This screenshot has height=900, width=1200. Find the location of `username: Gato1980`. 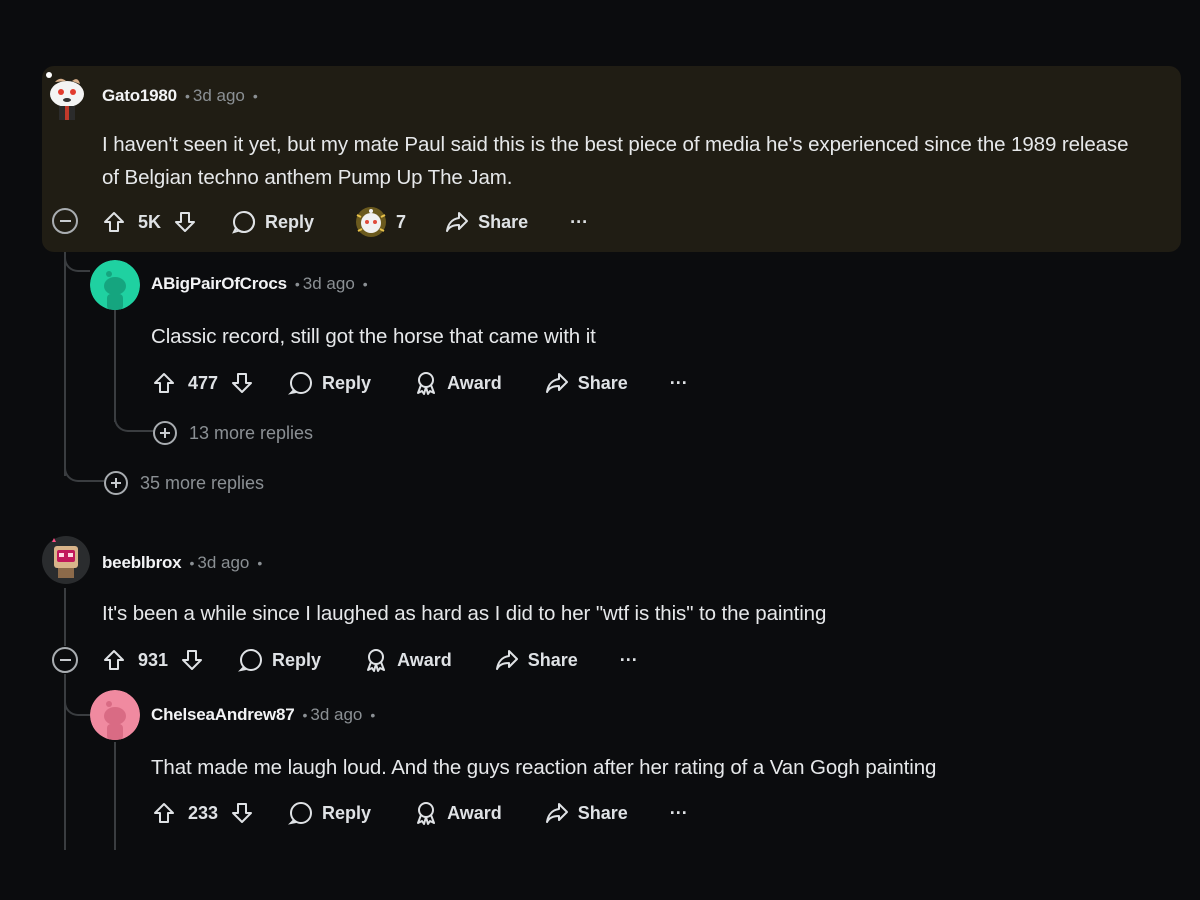

username: Gato1980 is located at coordinates (139, 96).